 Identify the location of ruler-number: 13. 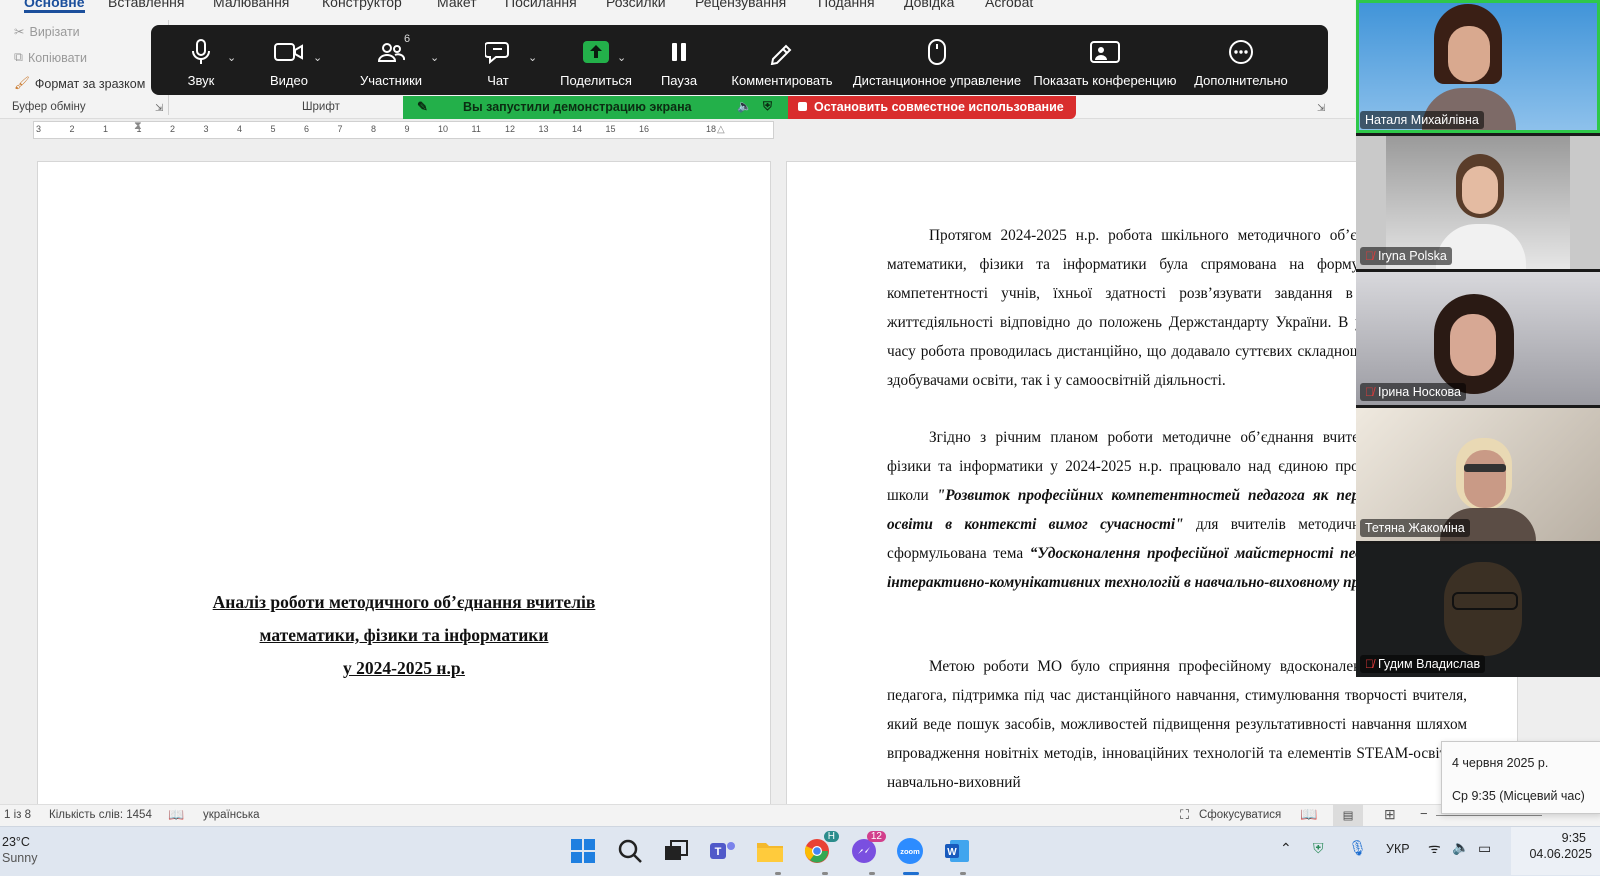
(543, 129).